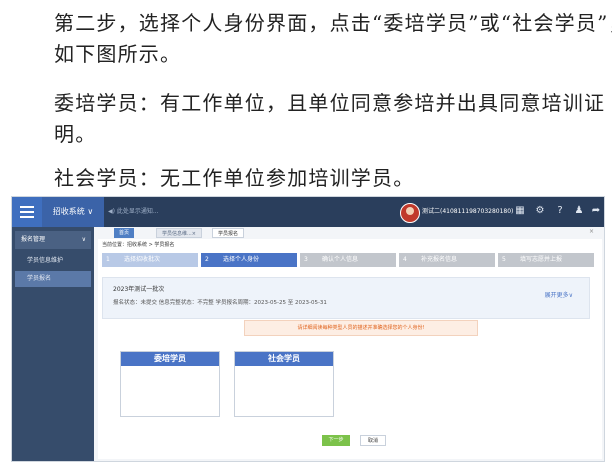 The width and height of the screenshot is (612, 467). I want to click on user-settings-icon: ♟, so click(579, 211).